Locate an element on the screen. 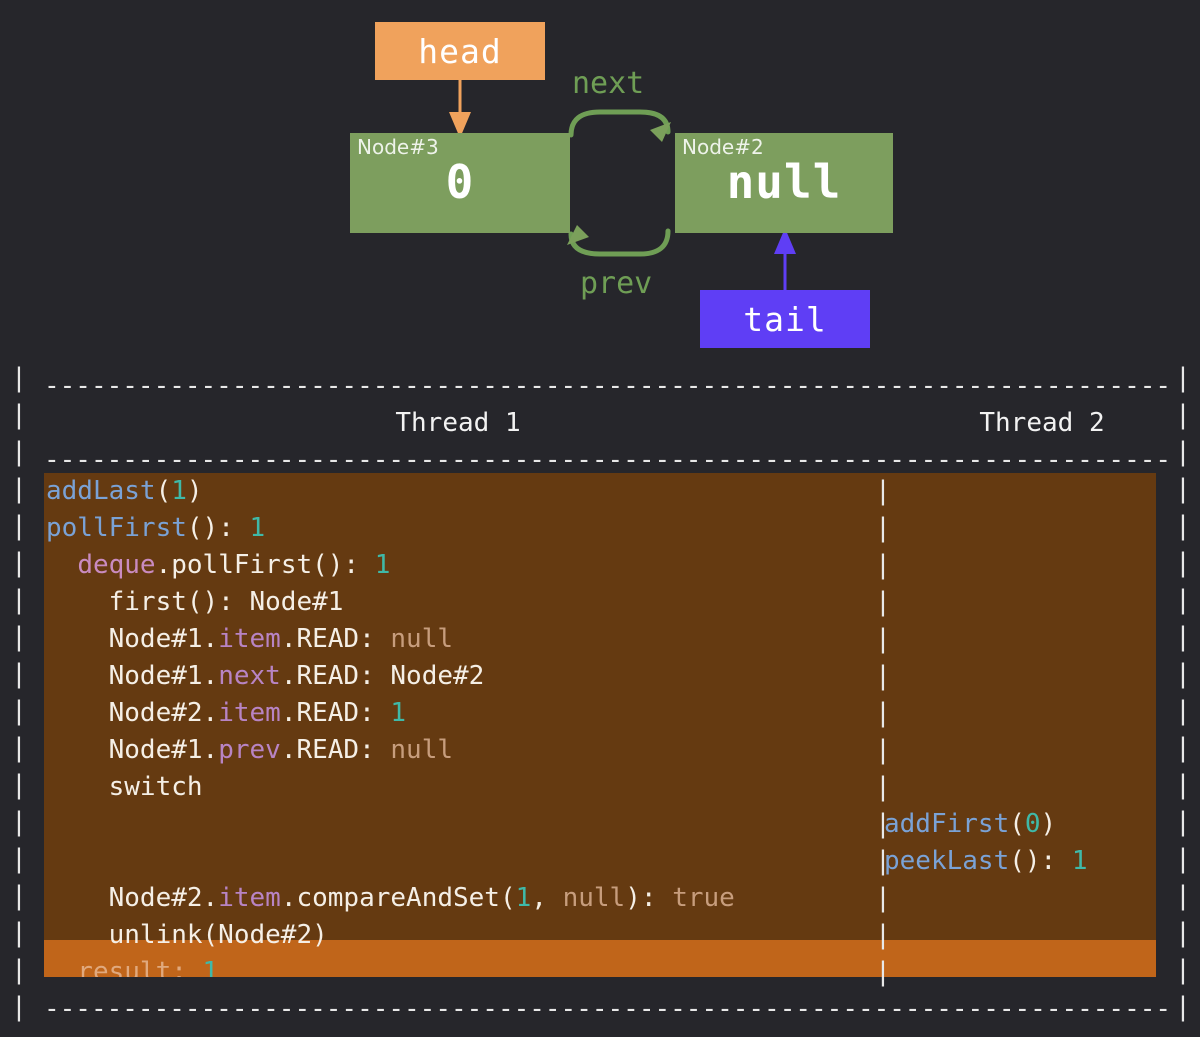 This screenshot has width=1200, height=1037. node-value-label: null is located at coordinates (784, 182).